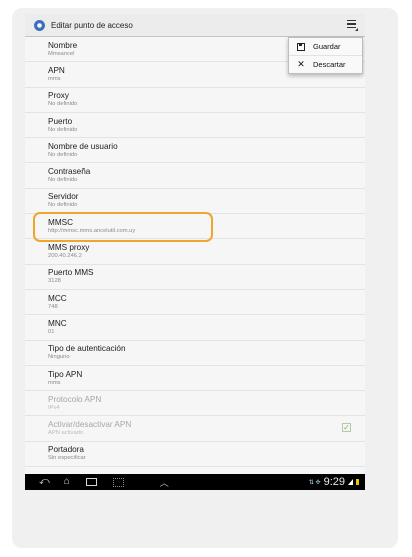  I want to click on save-icon, so click(301, 47).